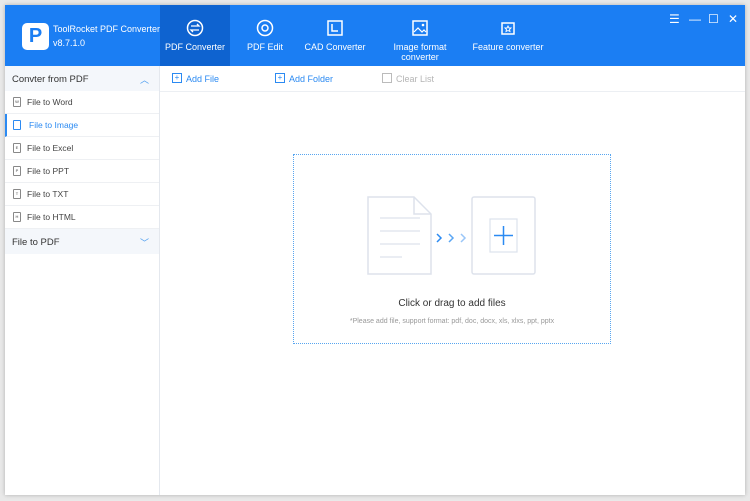 Image resolution: width=750 pixels, height=501 pixels. Describe the element at coordinates (82, 78) in the screenshot. I see `group-convert-from-pdf: Convter from PDF ︿` at that location.